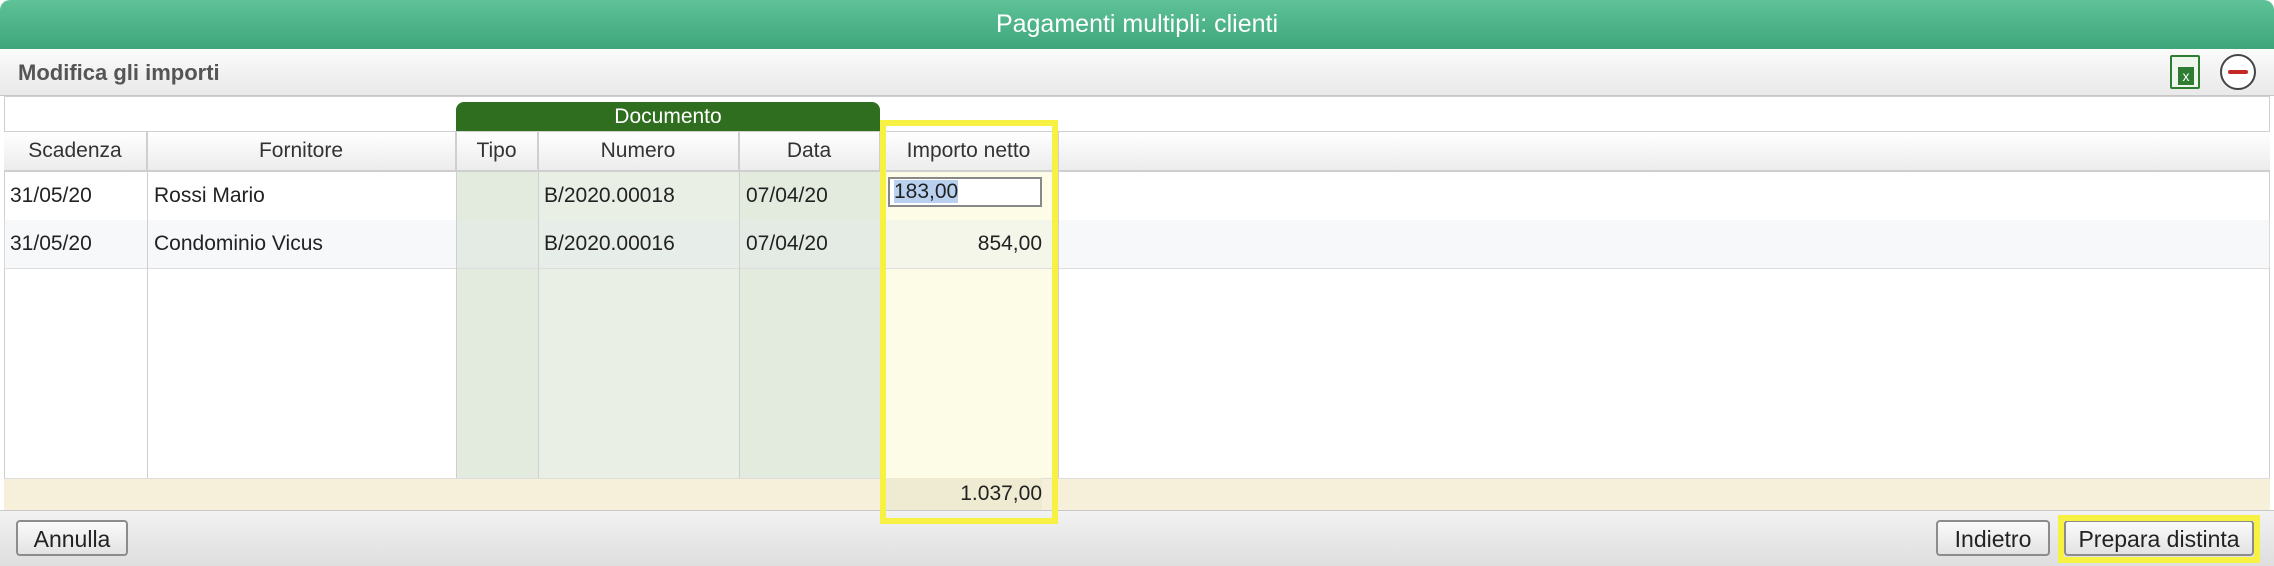 Image resolution: width=2274 pixels, height=566 pixels. What do you see at coordinates (1137, 494) in the screenshot?
I see `totals-row` at bounding box center [1137, 494].